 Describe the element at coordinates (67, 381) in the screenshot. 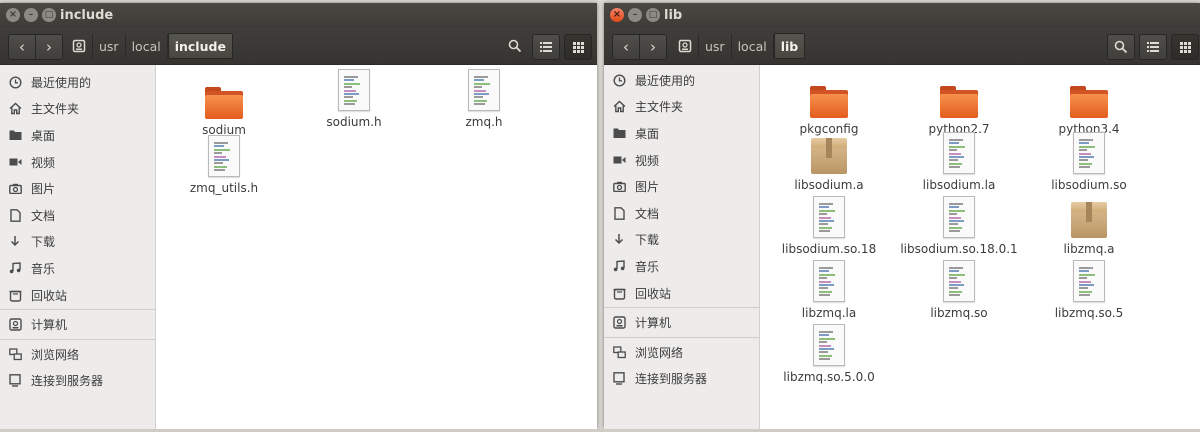

I see `sidebar-item-label: 连接到服务器` at that location.